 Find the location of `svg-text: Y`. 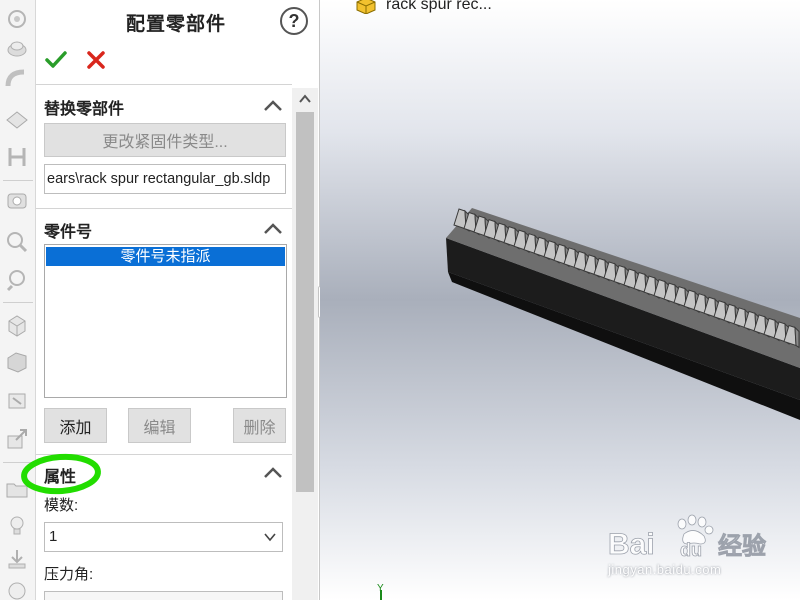

svg-text: Y is located at coordinates (380, 588).